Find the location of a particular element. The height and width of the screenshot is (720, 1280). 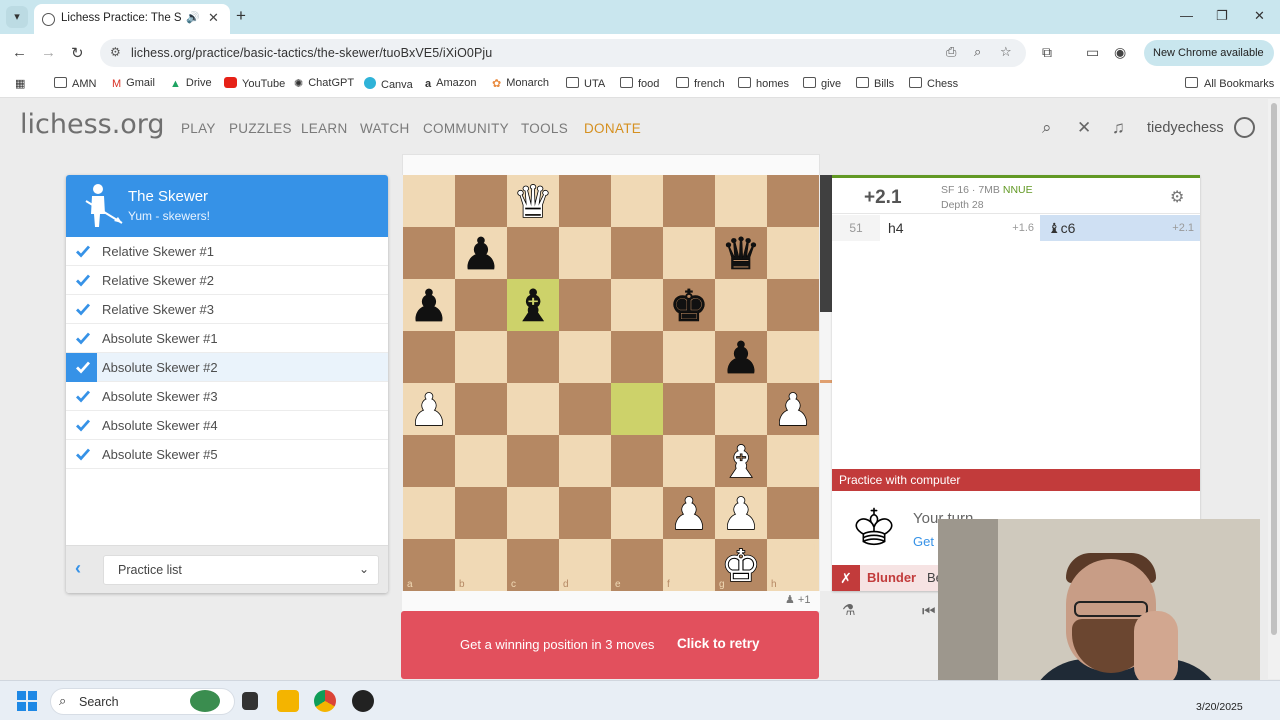

bookmark-bills: Bills is located at coordinates (875, 83).